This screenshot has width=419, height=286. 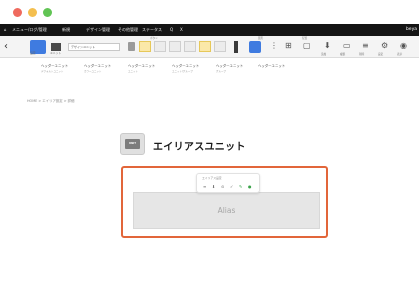 I want to click on ribbon-caption-settings: 設定, so click(x=33, y=53).